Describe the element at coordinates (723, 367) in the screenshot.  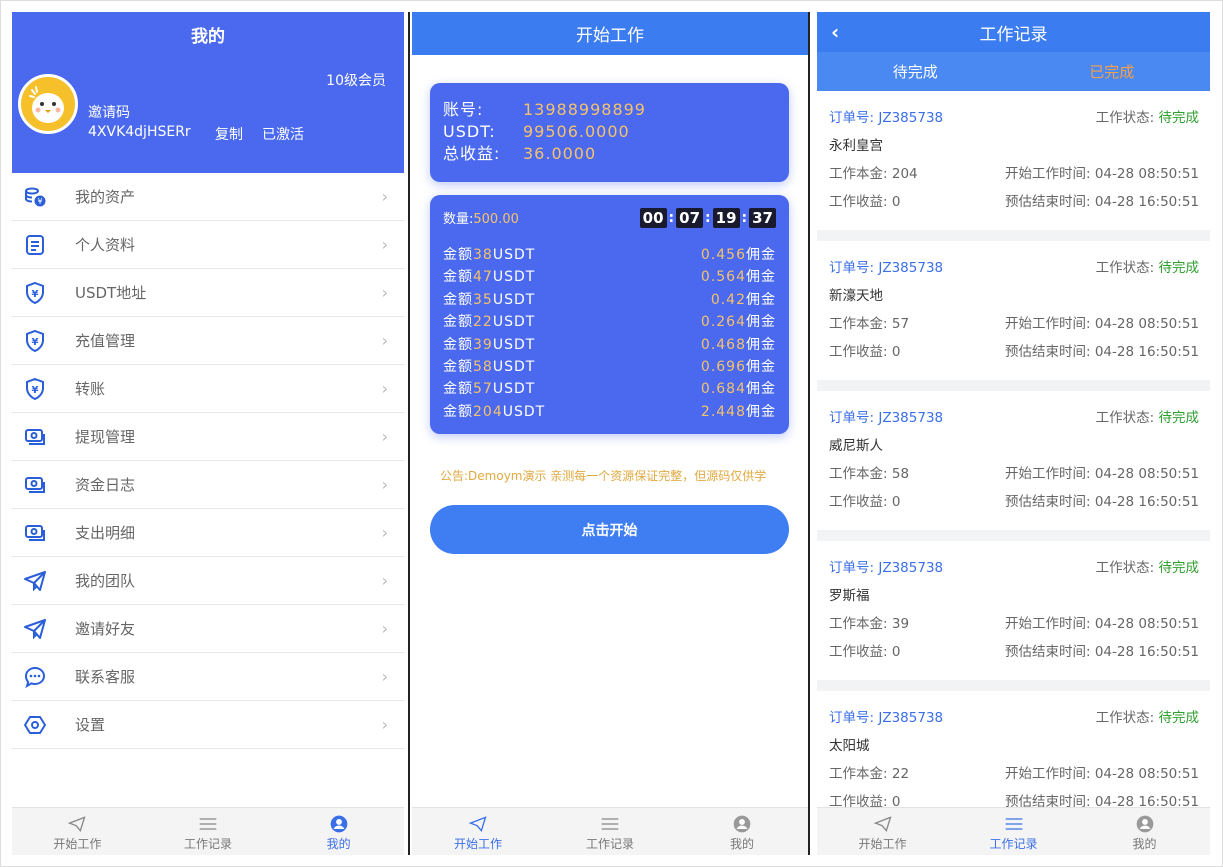
I see `commission-value: 0.696` at that location.